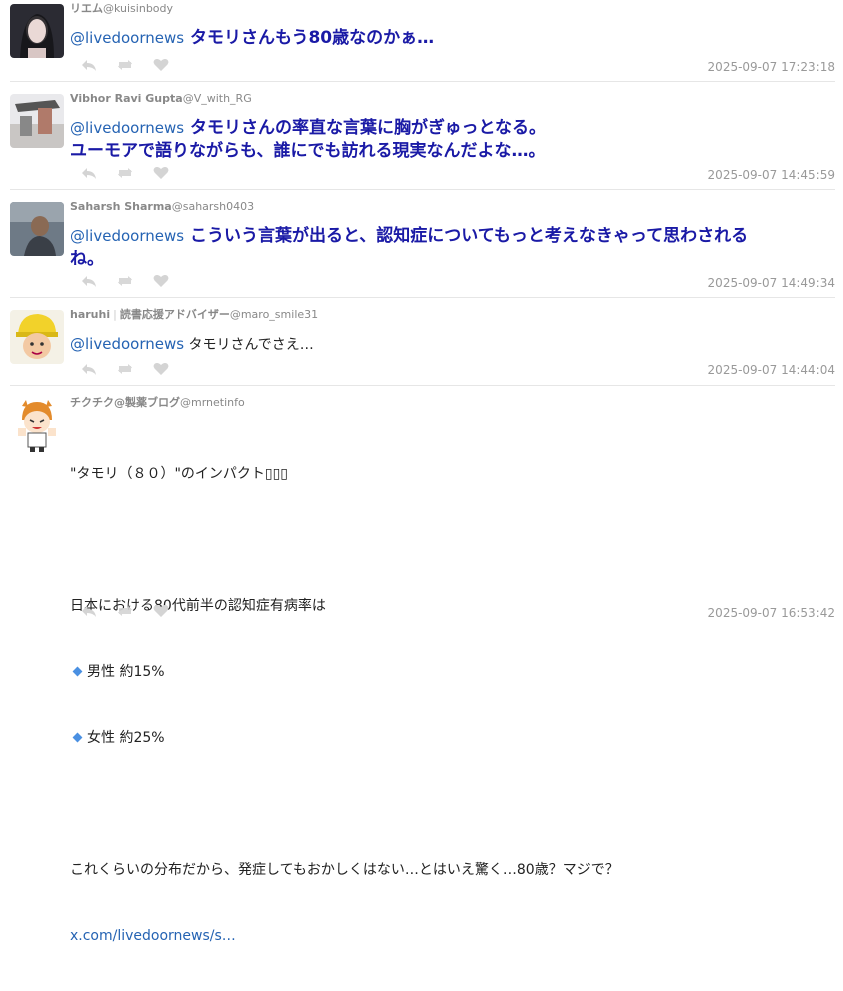 Image resolution: width=843 pixels, height=991 pixels. I want to click on tweet-header: Vibhor Ravi Gupta@V_with_RG, so click(452, 99).